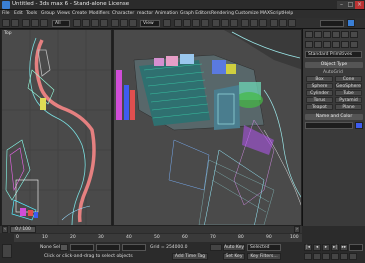 The width and height of the screenshot is (365, 263). What do you see at coordinates (327, 34) in the screenshot?
I see `hierarchy-tab-icon` at bounding box center [327, 34].